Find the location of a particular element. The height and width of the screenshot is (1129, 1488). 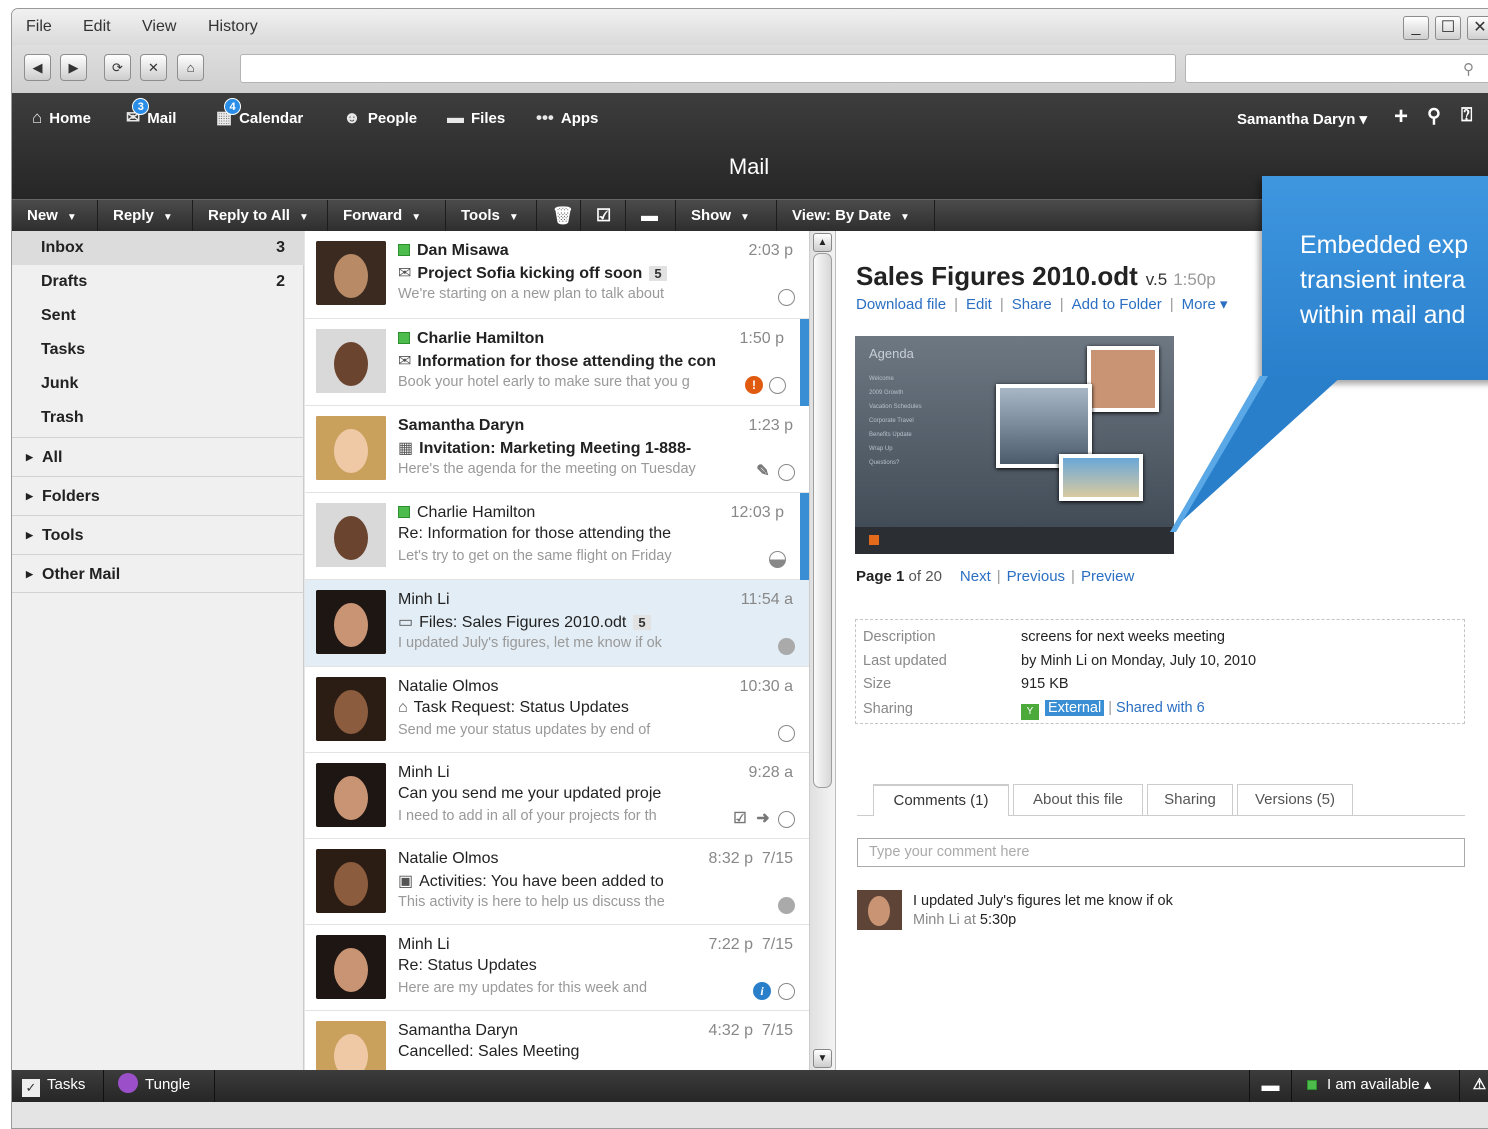

reload-icon: ⟳ is located at coordinates (117, 67).